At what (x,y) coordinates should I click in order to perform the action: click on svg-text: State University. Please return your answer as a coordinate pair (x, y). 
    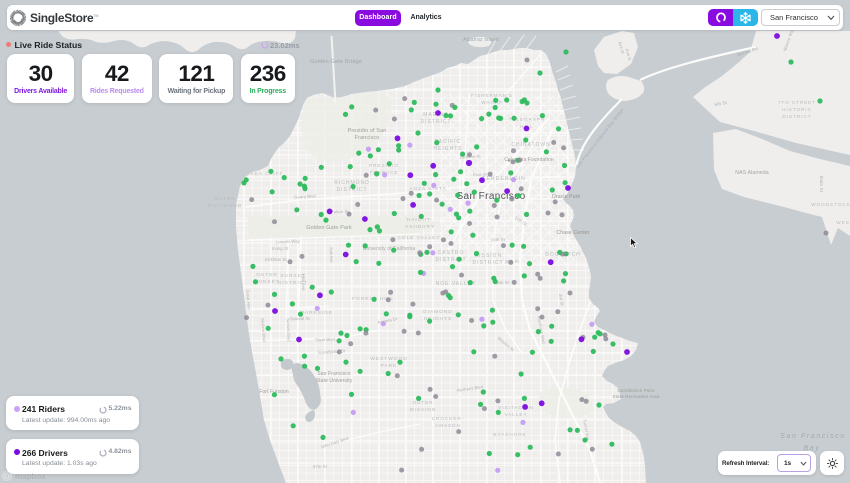
    Looking at the image, I should click on (334, 381).